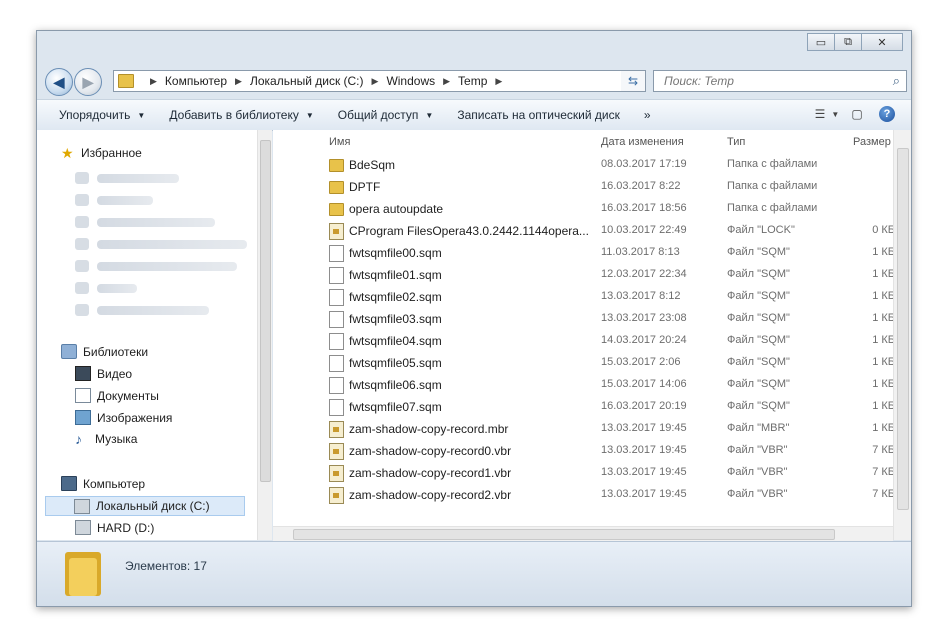  I want to click on add-to-library-button: Добавить в библиотеку ▼, so click(241, 115).